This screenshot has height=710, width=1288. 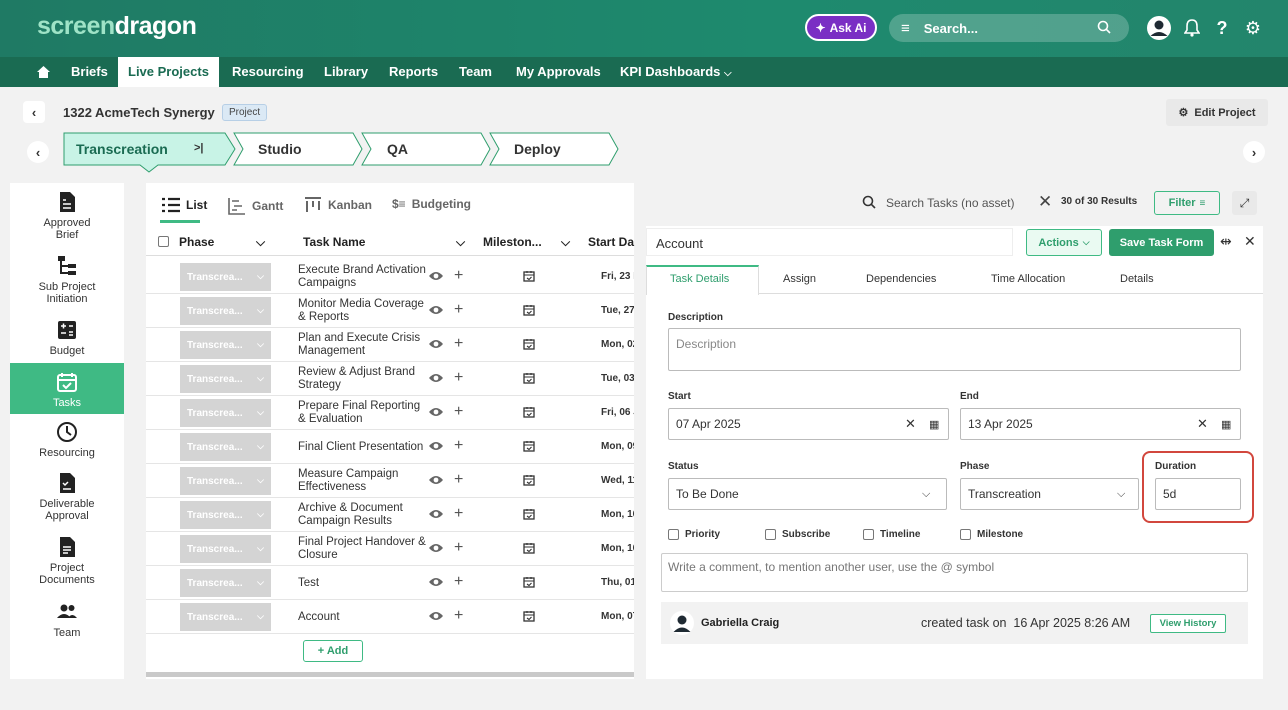 I want to click on select-all-checkbox, so click(x=163, y=241).